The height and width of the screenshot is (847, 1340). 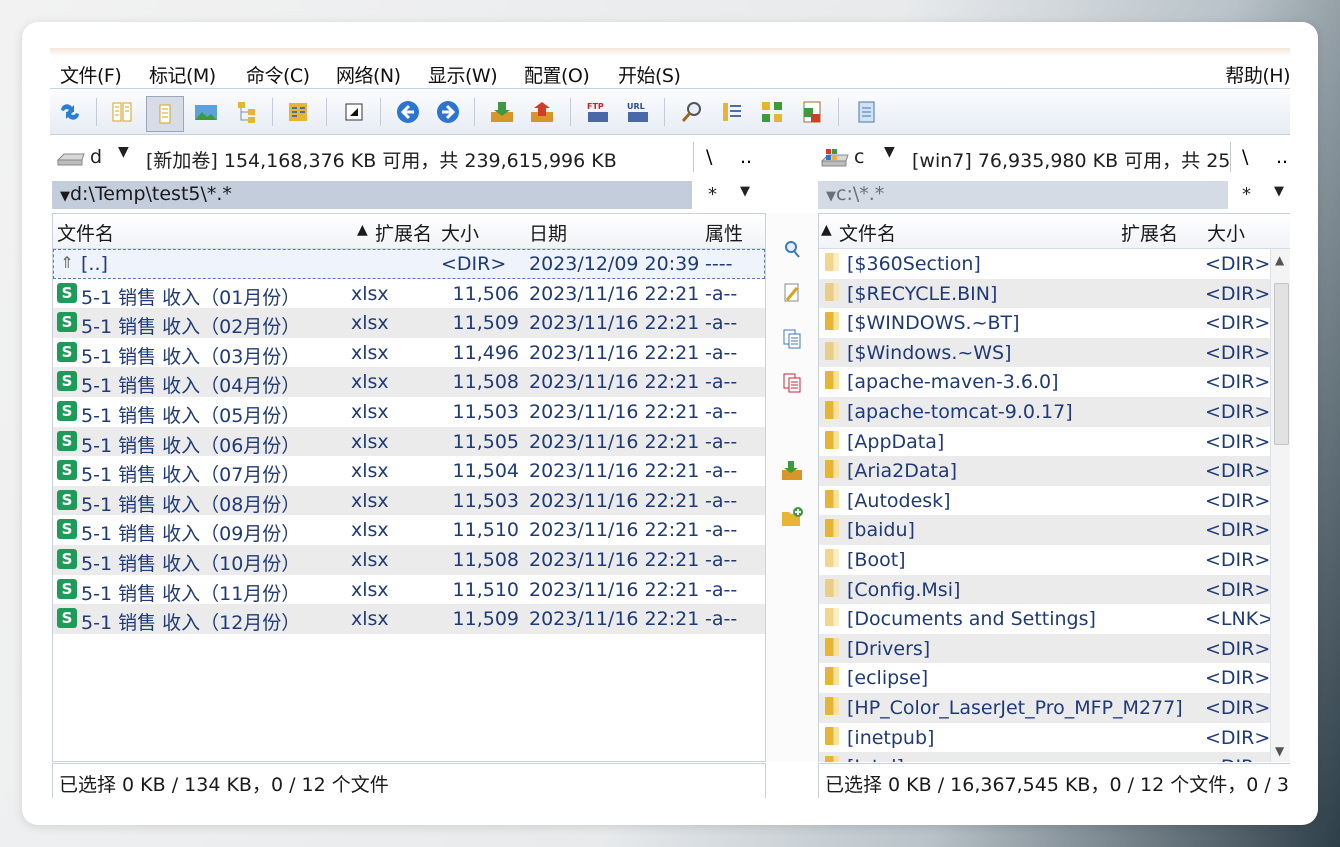 What do you see at coordinates (548, 232) in the screenshot?
I see `col-date: 日期` at bounding box center [548, 232].